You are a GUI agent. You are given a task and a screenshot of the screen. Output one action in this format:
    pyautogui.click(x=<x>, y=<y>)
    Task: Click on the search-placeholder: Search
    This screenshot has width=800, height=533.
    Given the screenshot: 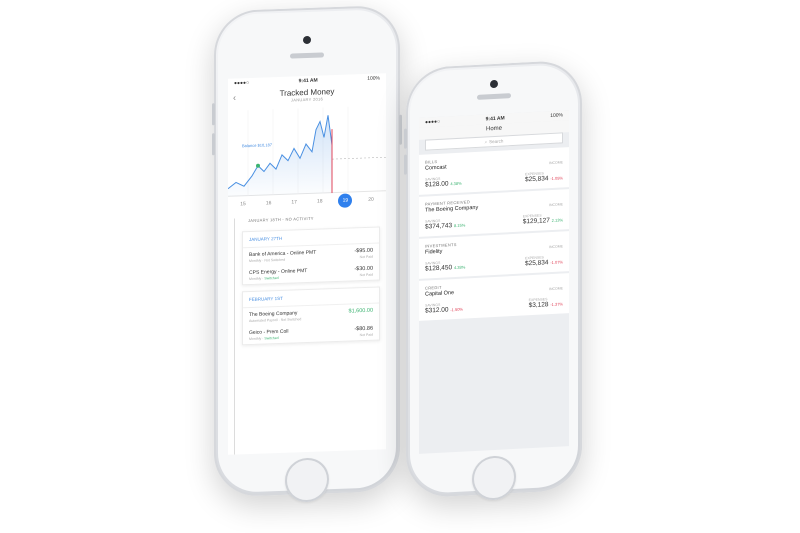 What is the action you would take?
    pyautogui.click(x=496, y=141)
    